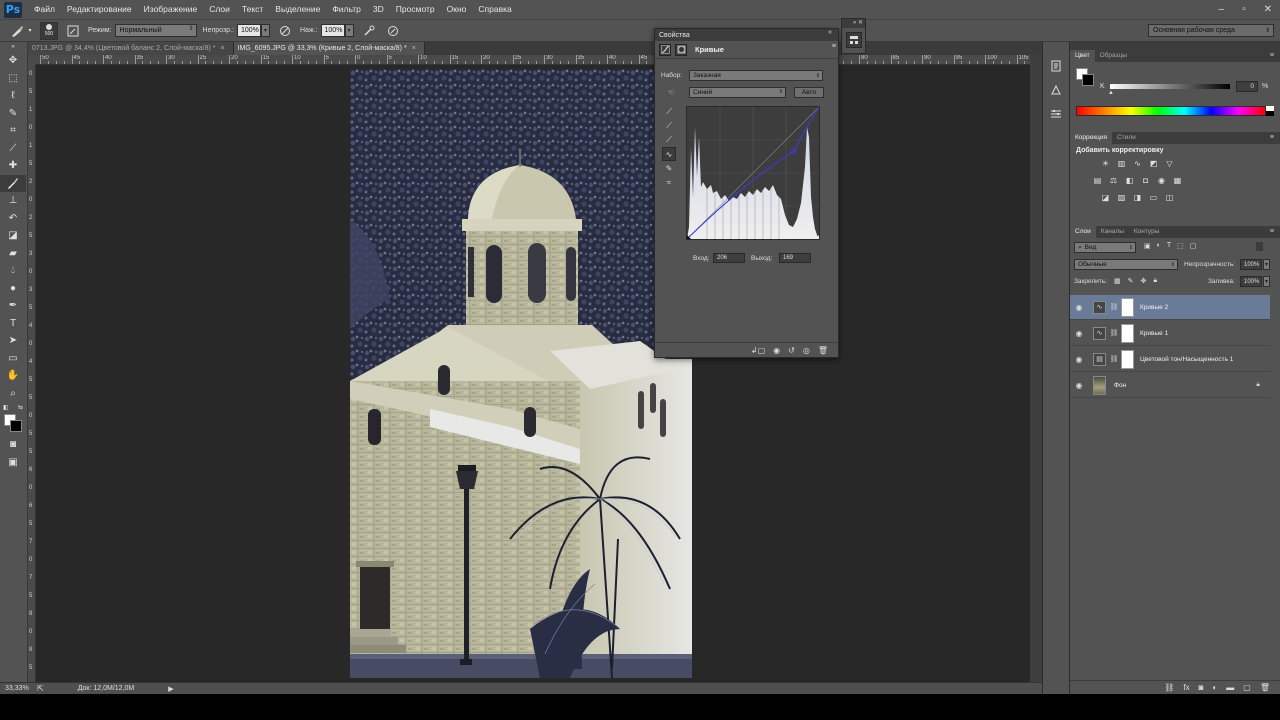 The height and width of the screenshot is (720, 1280). Describe the element at coordinates (669, 168) in the screenshot. I see `pencil-draw-curve-icon: ✎` at that location.